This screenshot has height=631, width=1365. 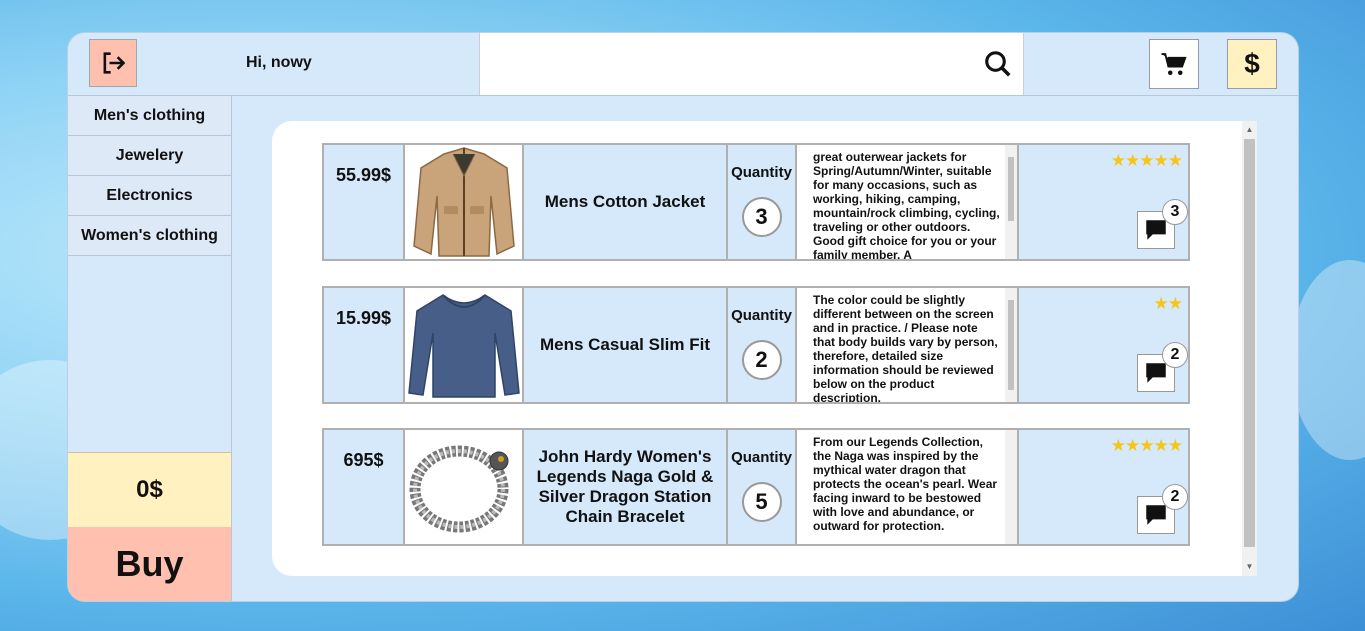 I want to click on cart-total: 0$, so click(x=149, y=489).